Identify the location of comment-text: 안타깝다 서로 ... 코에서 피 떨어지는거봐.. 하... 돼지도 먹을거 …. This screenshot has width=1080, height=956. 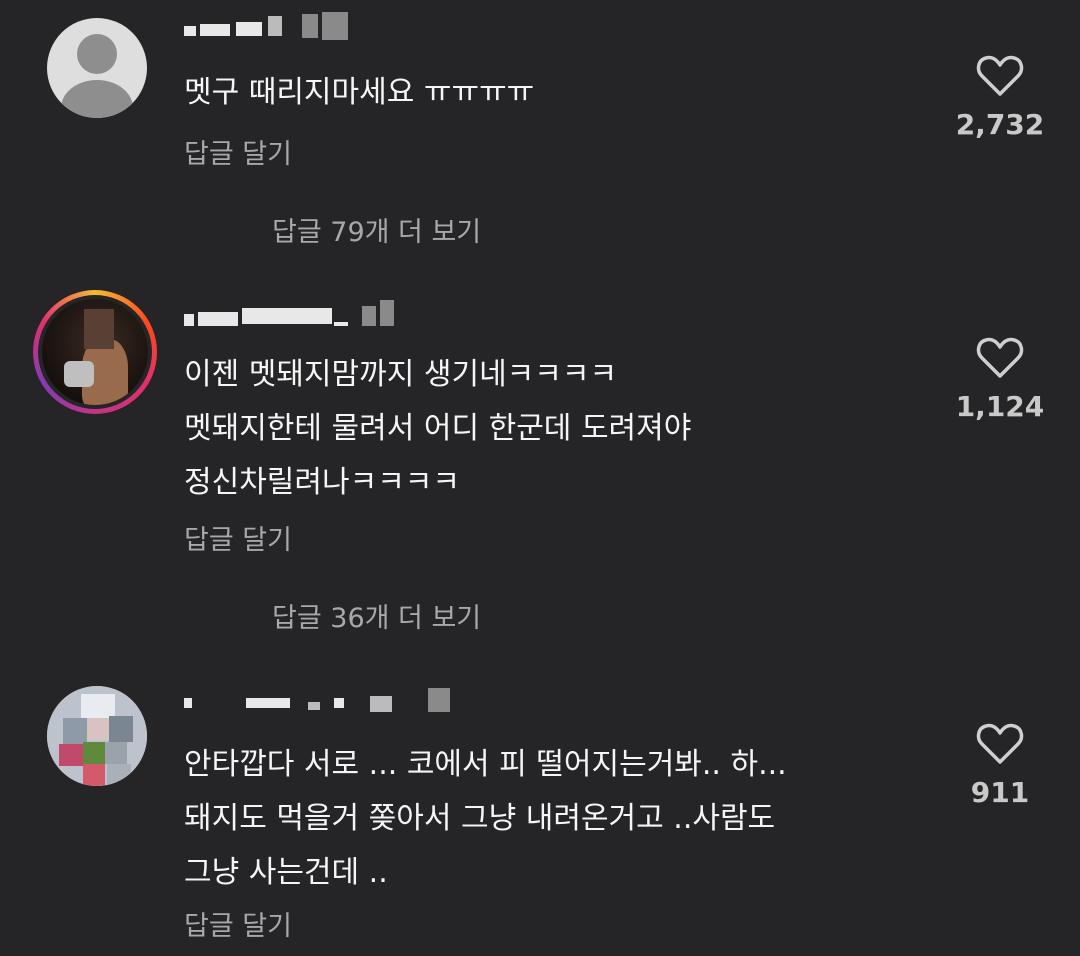
(485, 818).